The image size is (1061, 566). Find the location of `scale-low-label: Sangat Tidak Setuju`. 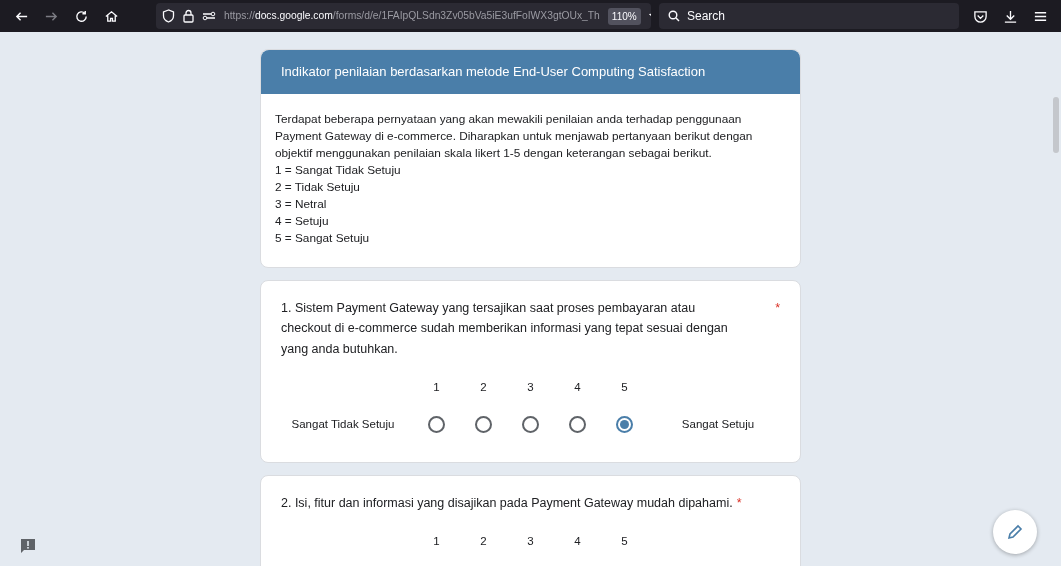

scale-low-label: Sangat Tidak Setuju is located at coordinates (343, 425).